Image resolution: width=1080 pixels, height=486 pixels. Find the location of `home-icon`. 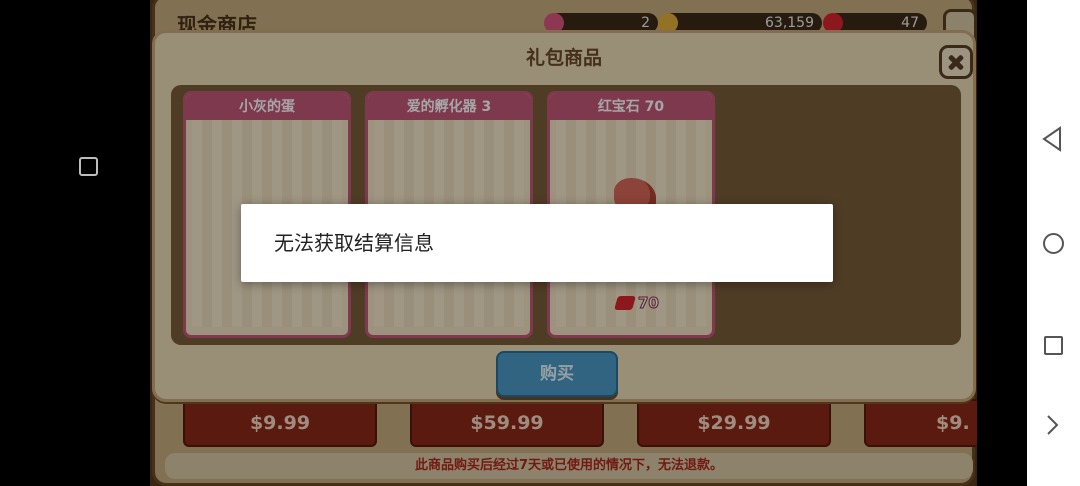

home-icon is located at coordinates (1053, 243).